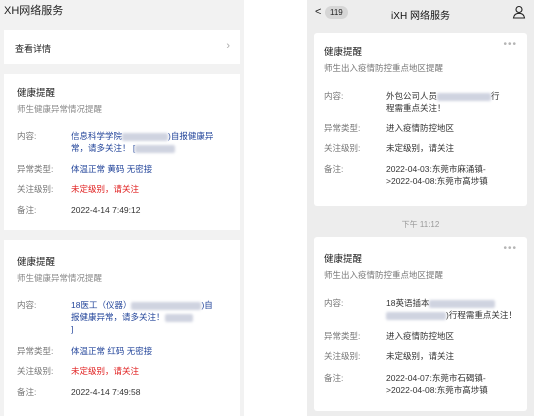 This screenshot has width=534, height=416. I want to click on page-title: iXH 网络服务, so click(420, 16).